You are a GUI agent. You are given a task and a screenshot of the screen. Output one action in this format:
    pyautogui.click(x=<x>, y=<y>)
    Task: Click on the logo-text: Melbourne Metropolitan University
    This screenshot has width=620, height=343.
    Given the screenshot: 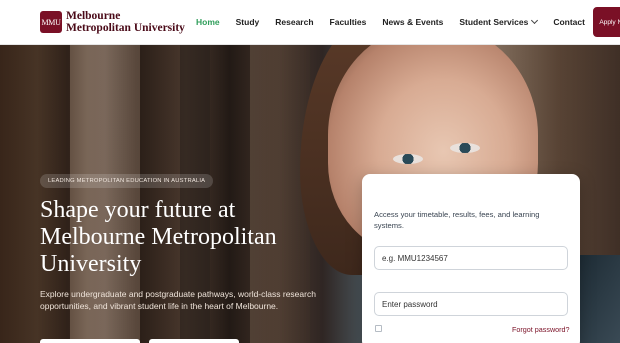 What is the action you would take?
    pyautogui.click(x=125, y=22)
    